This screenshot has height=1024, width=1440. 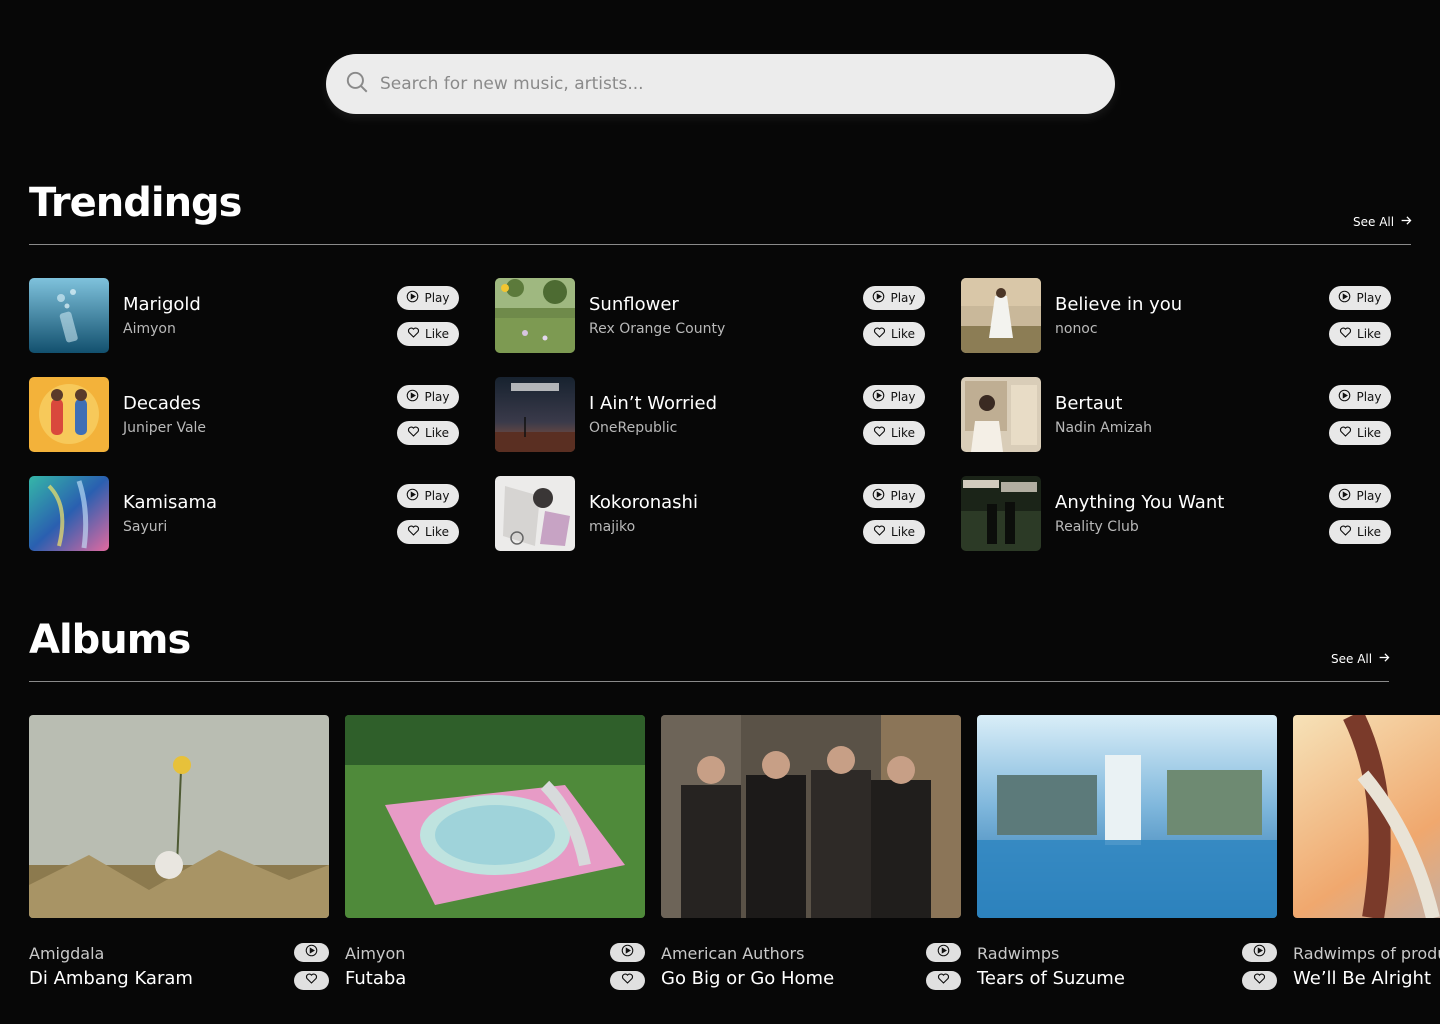 I want to click on track-artist: nonoc, so click(x=1076, y=329).